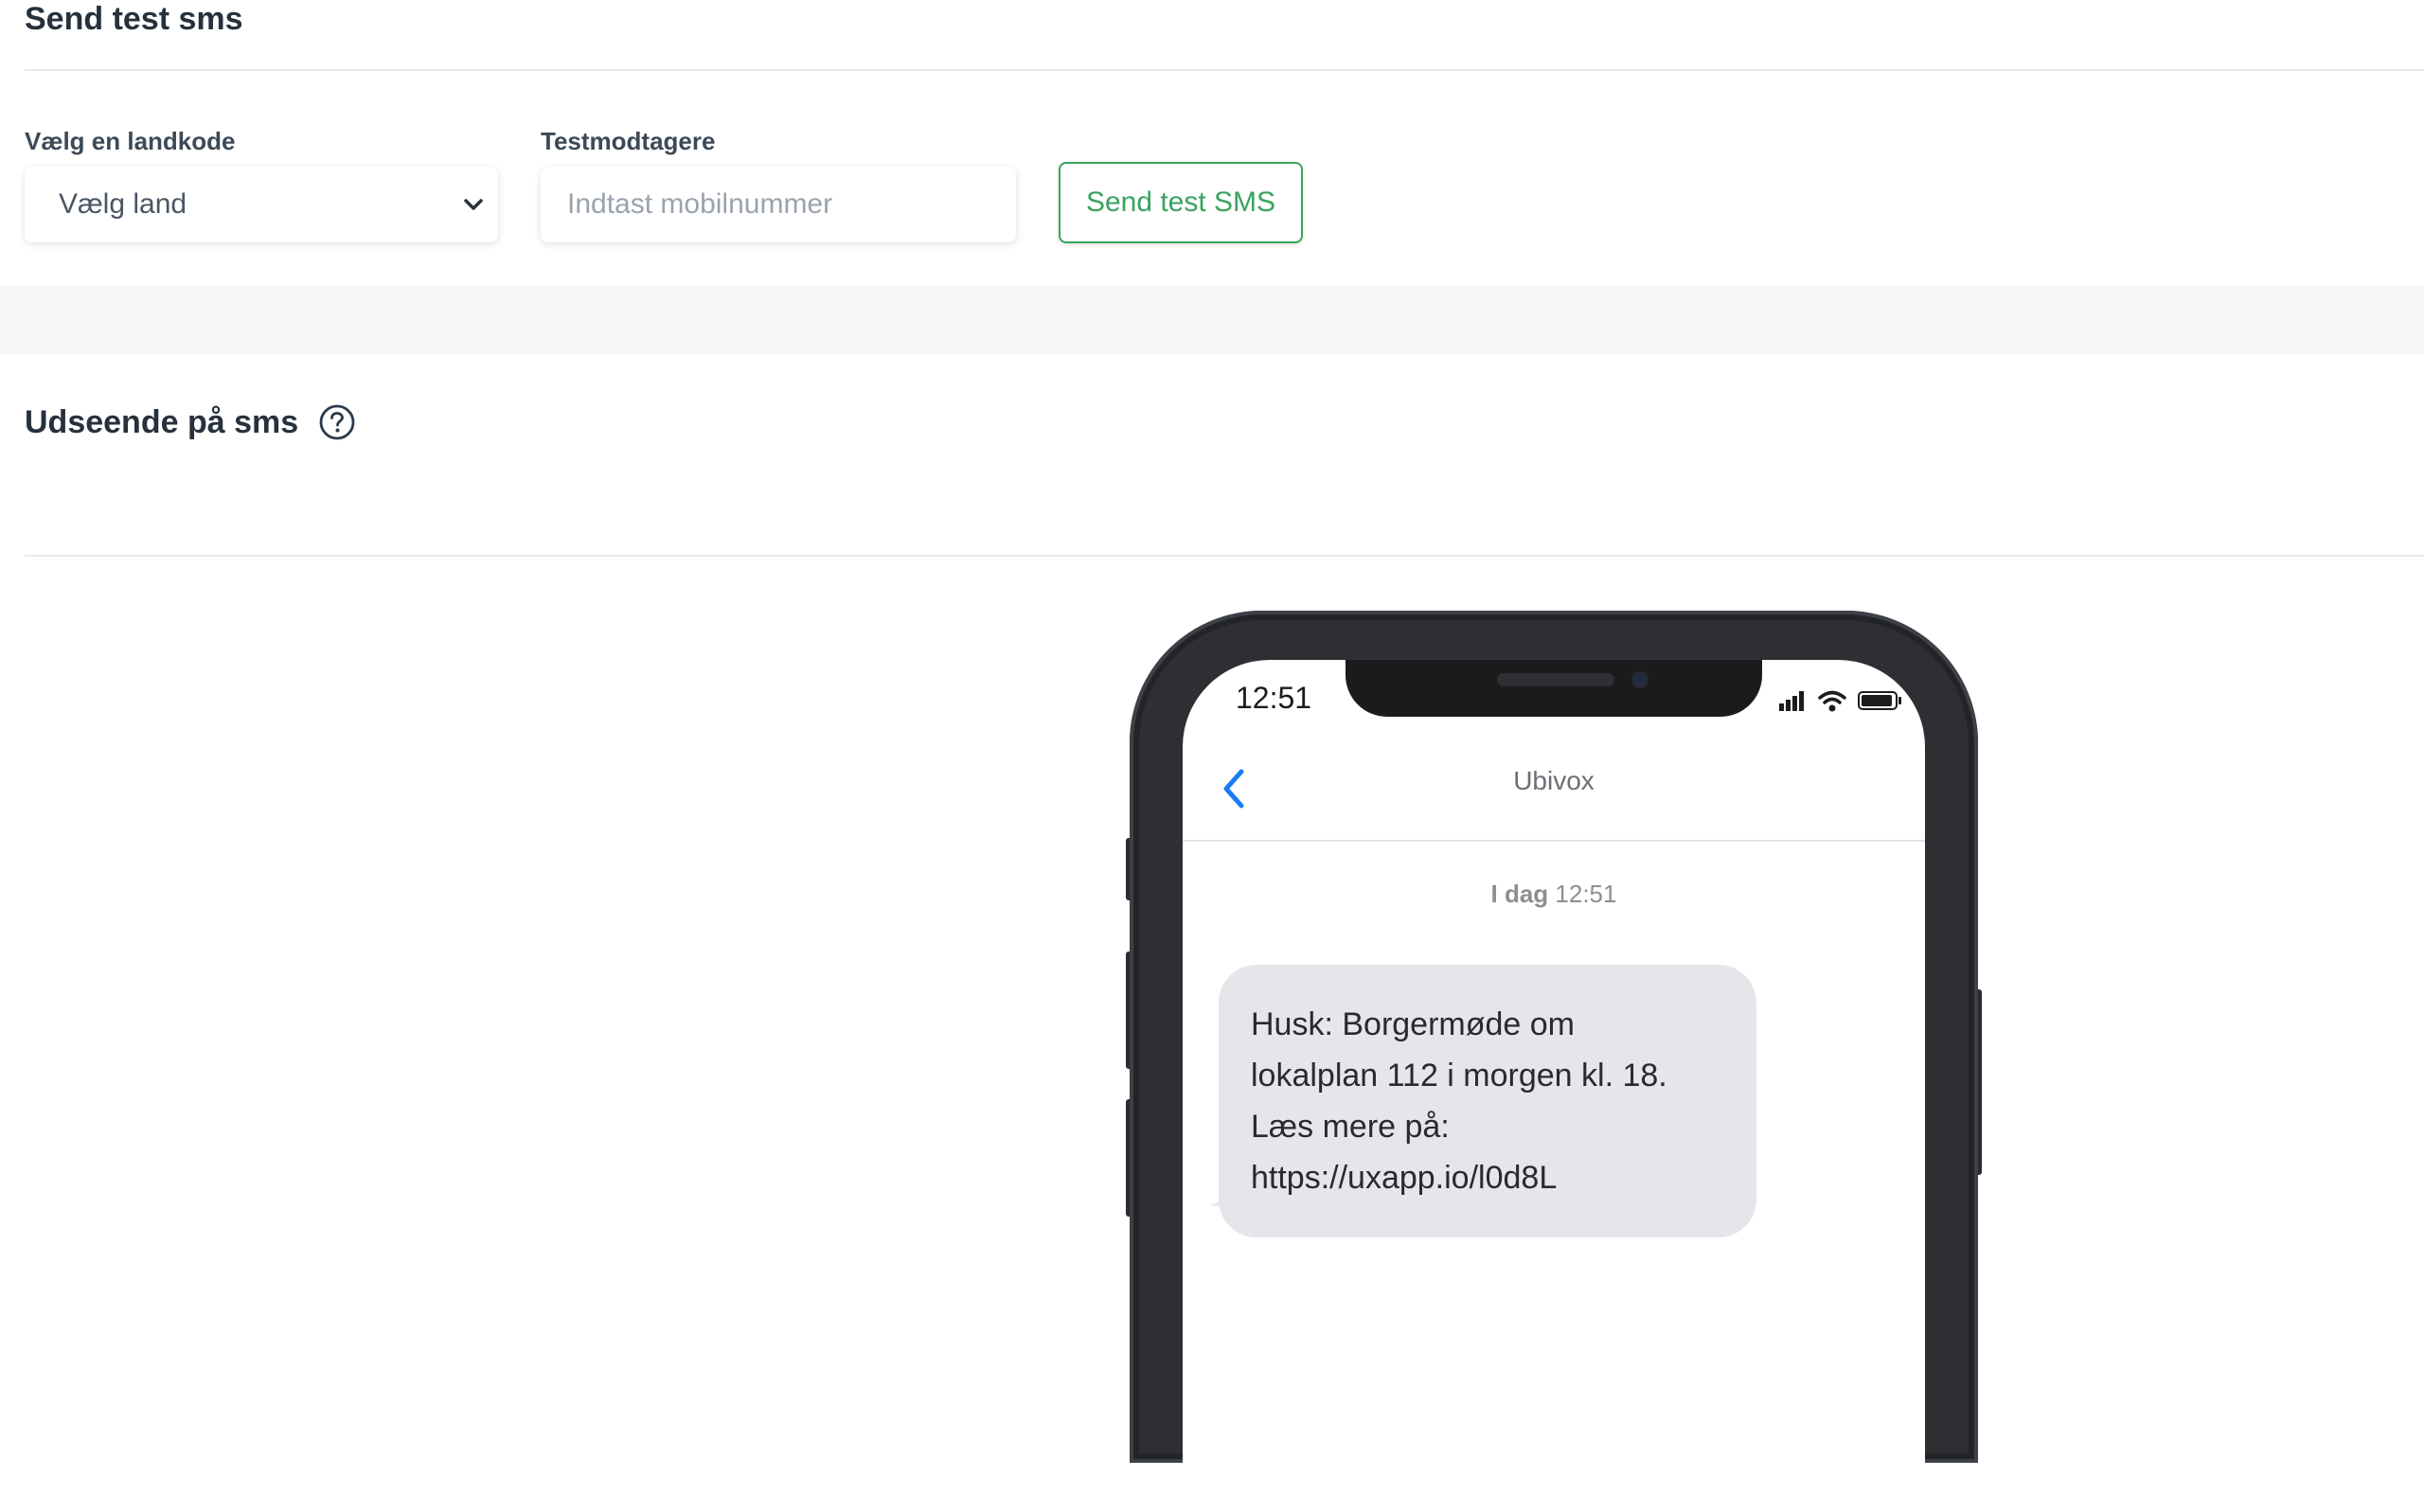 Image resolution: width=2424 pixels, height=1512 pixels. What do you see at coordinates (1879, 700) in the screenshot?
I see `battery-icon` at bounding box center [1879, 700].